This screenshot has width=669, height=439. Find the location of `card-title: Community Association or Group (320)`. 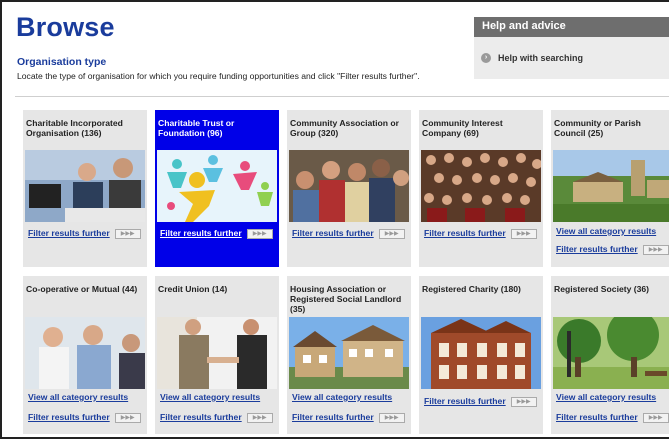

card-title: Community Association or Group (320) is located at coordinates (345, 128).